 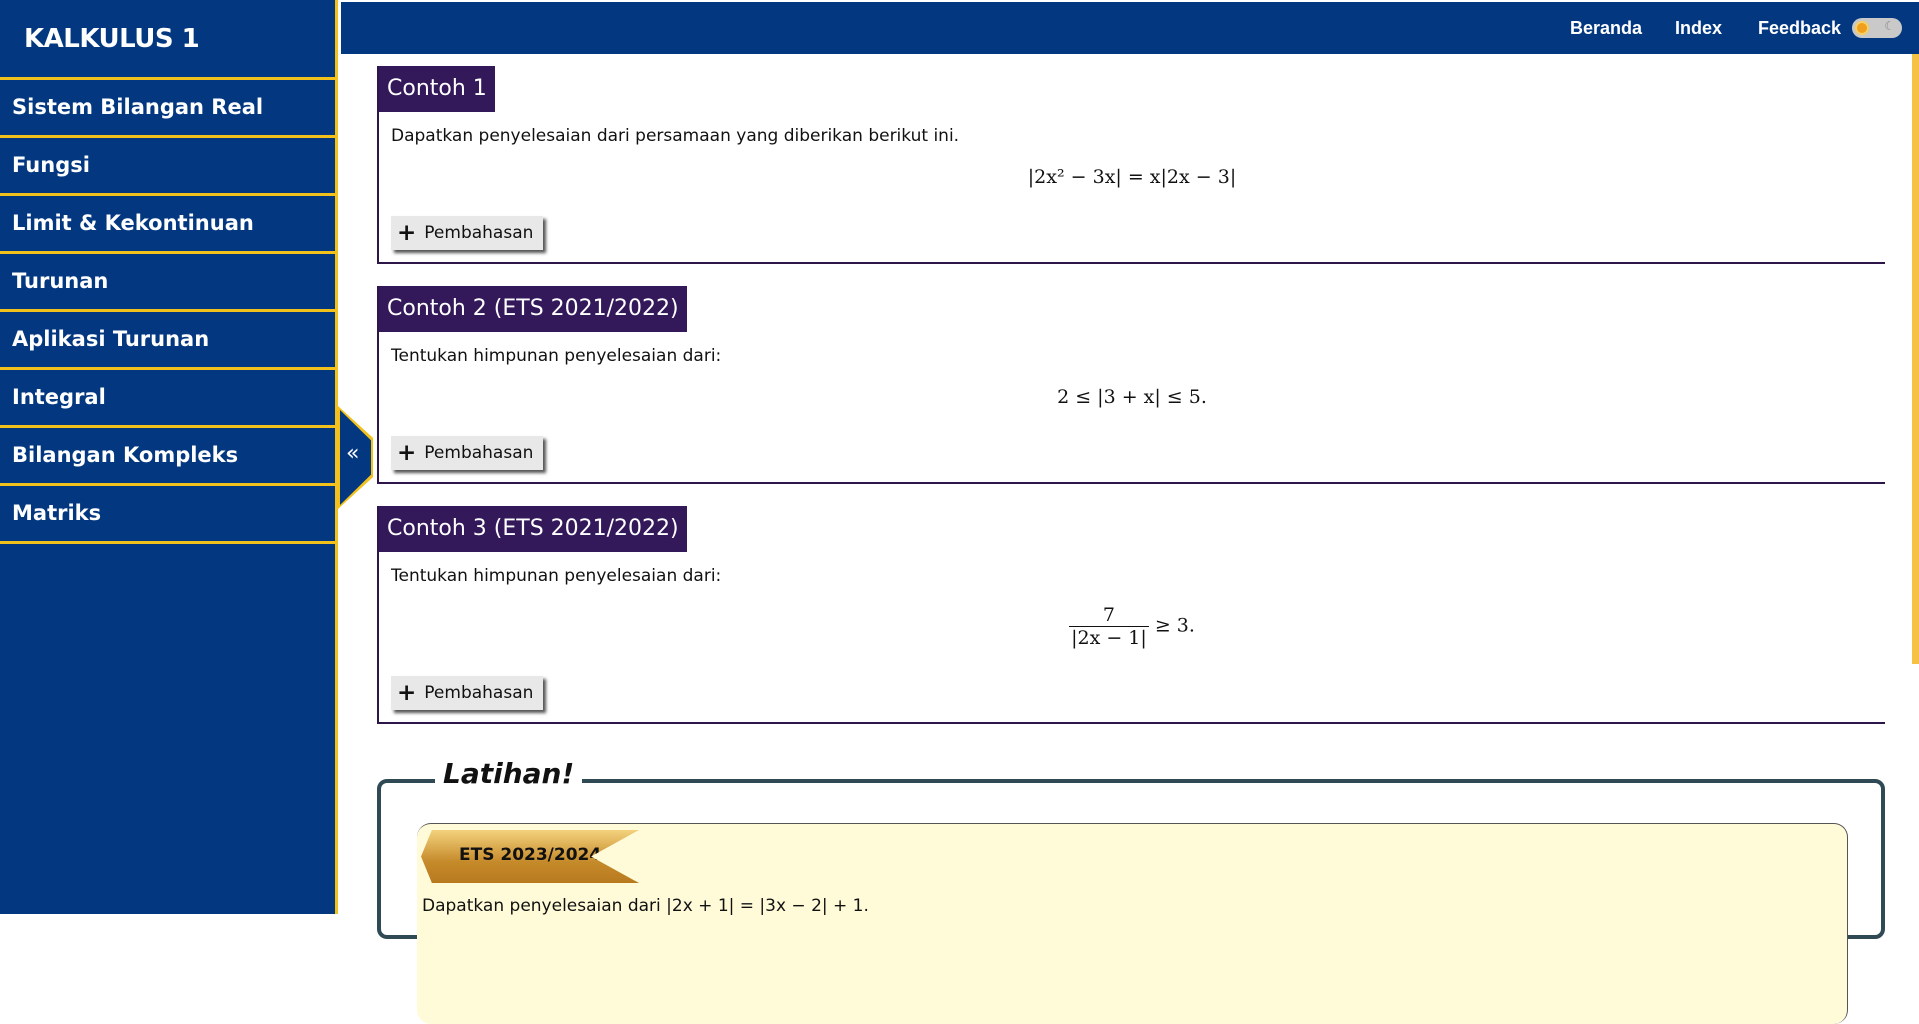 I want to click on sidebar-item-sistem-bilangan-real: Sistem Bilangan Real, so click(x=167, y=109).